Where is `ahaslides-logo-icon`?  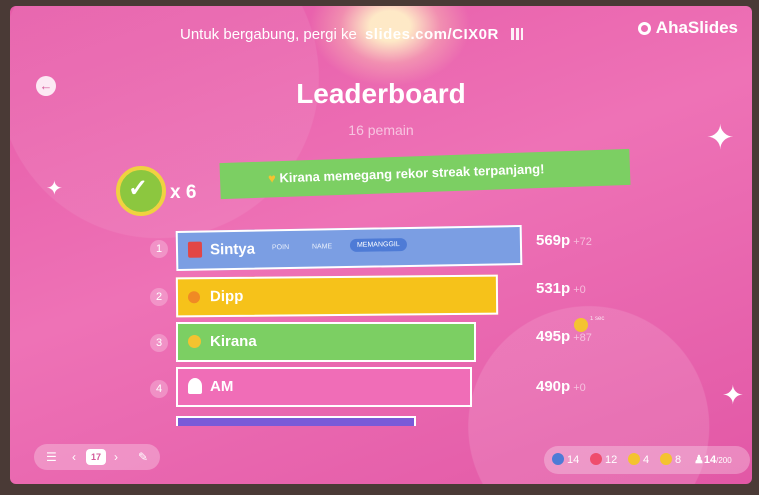
ahaslides-logo-icon is located at coordinates (644, 28).